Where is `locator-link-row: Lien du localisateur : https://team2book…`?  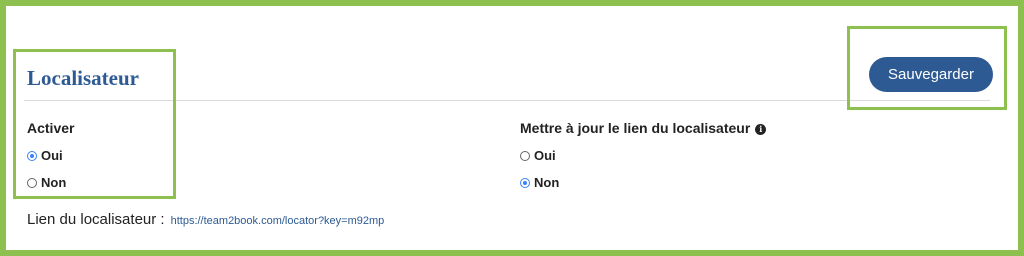
locator-link-row: Lien du localisateur : https://team2book… is located at coordinates (212, 219).